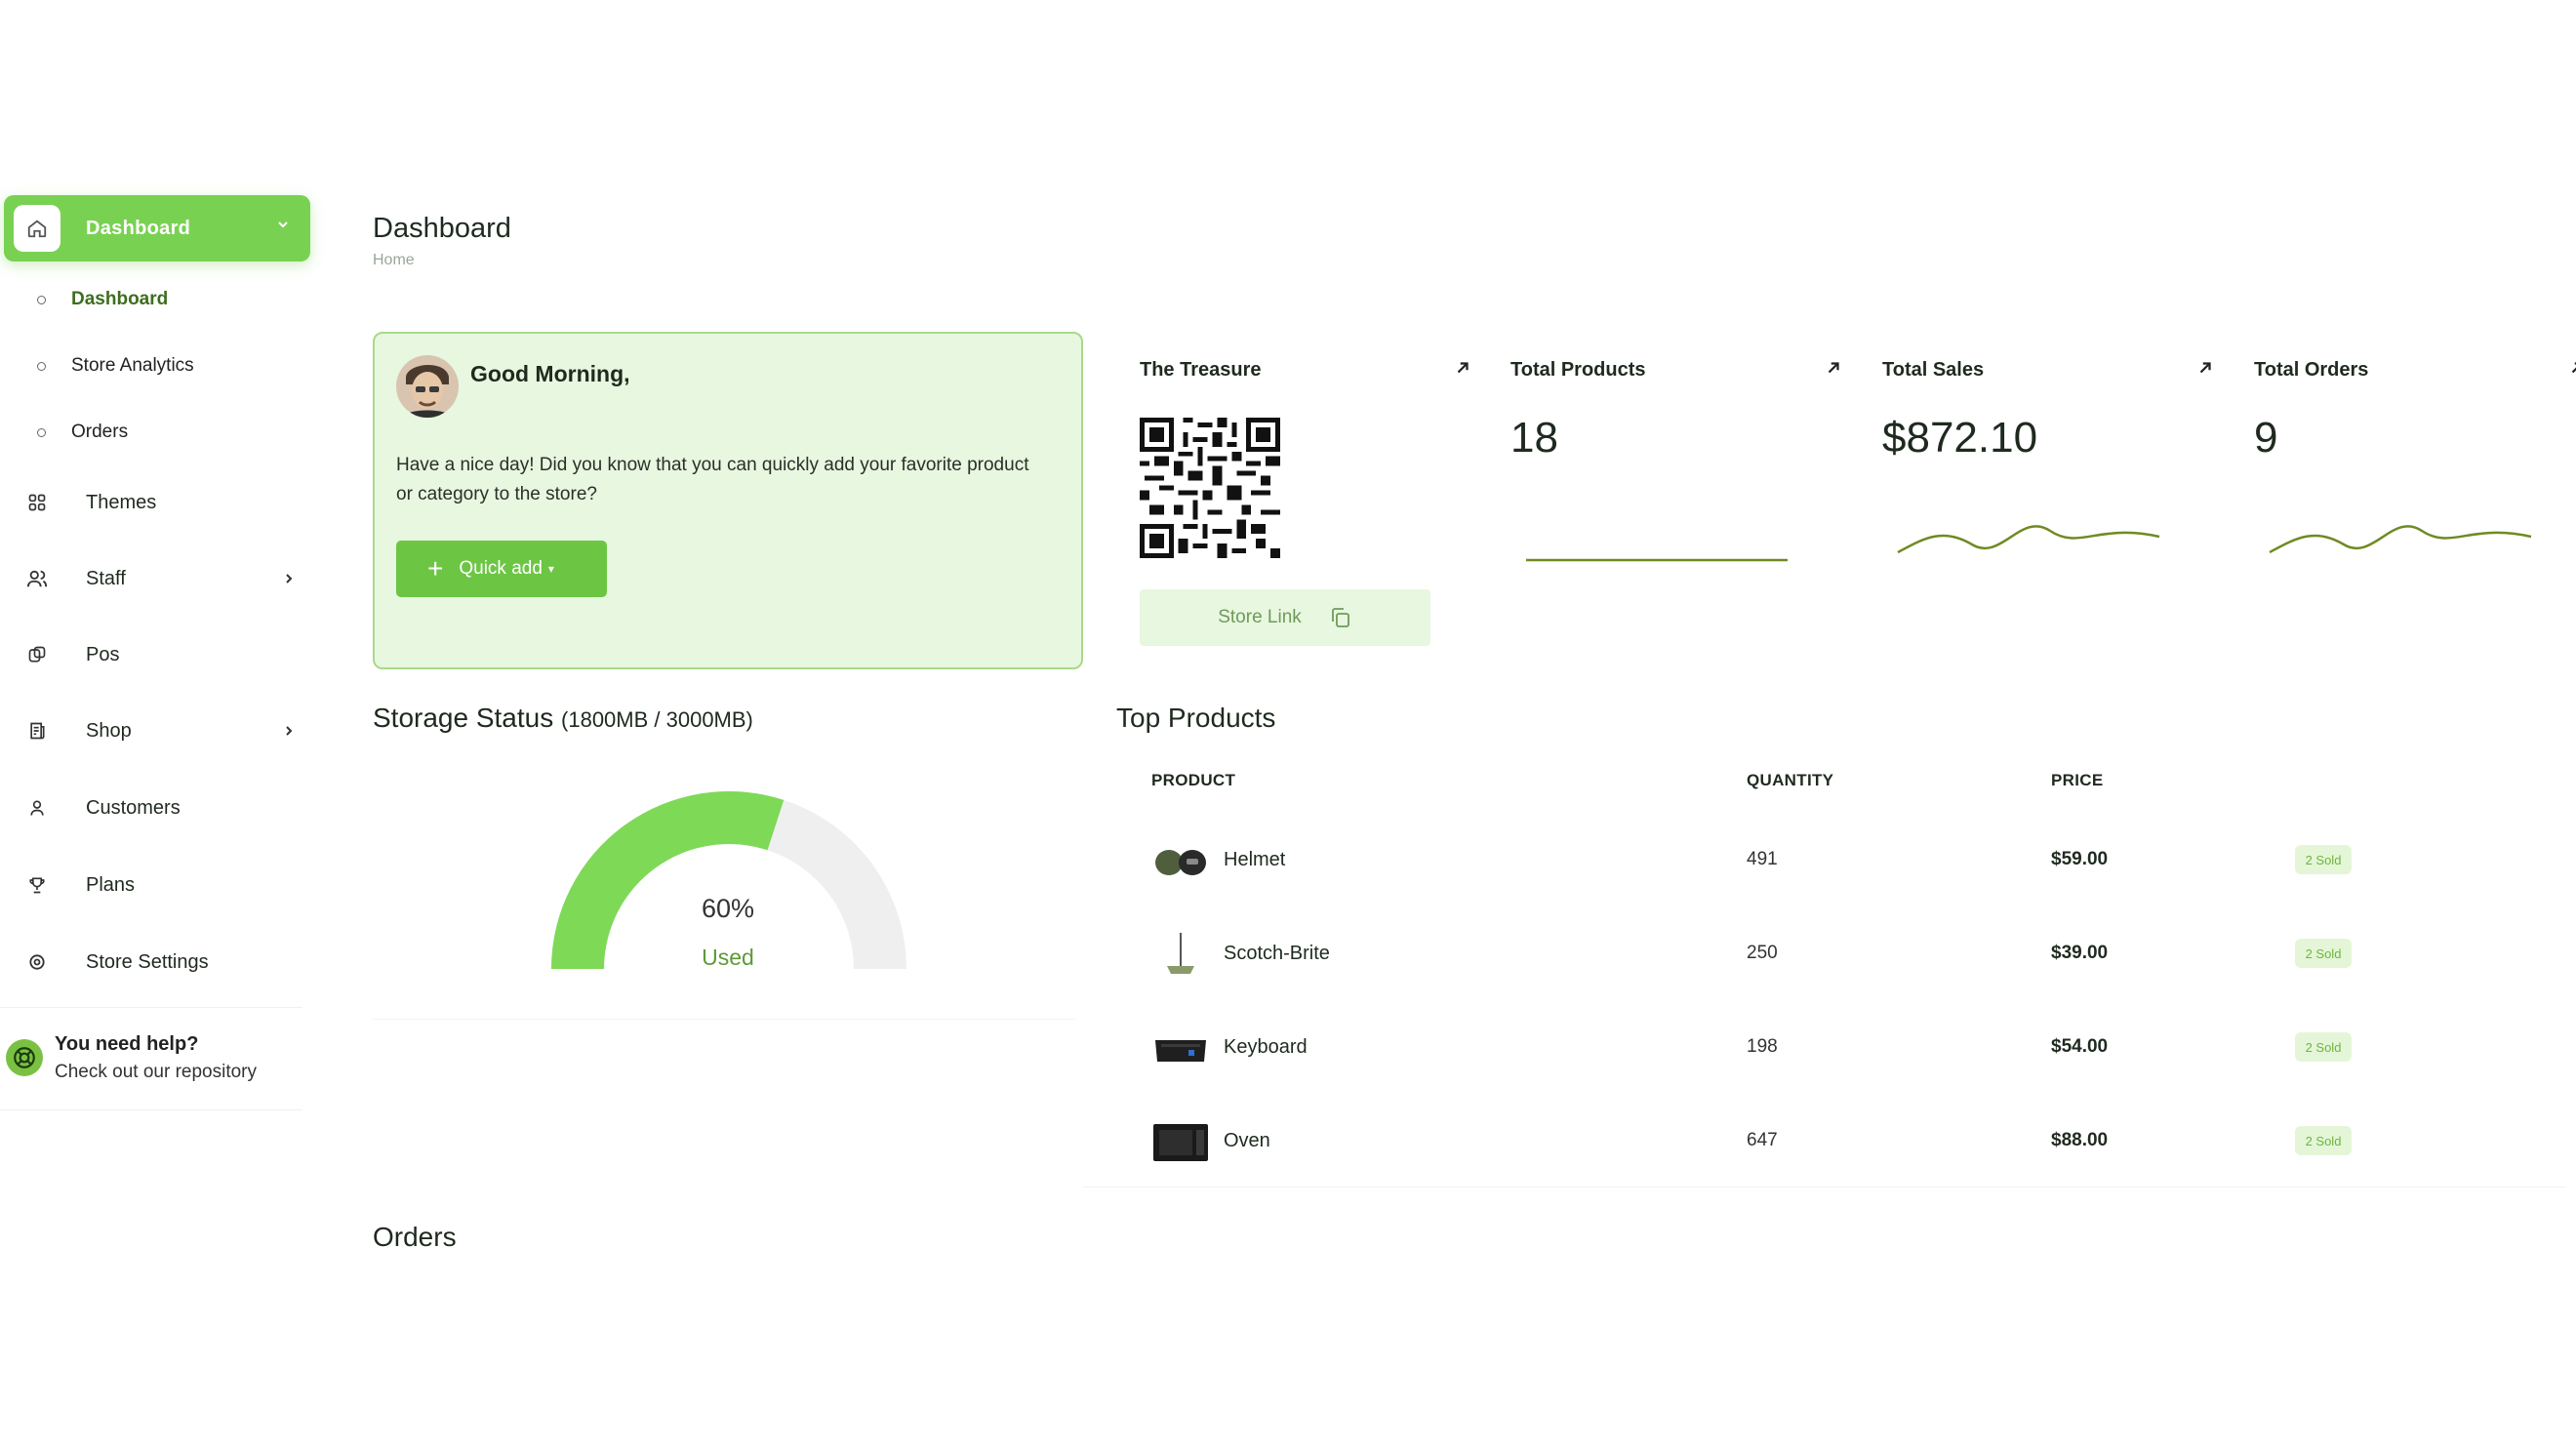 This screenshot has width=2576, height=1449. I want to click on stat-value: 9, so click(2266, 438).